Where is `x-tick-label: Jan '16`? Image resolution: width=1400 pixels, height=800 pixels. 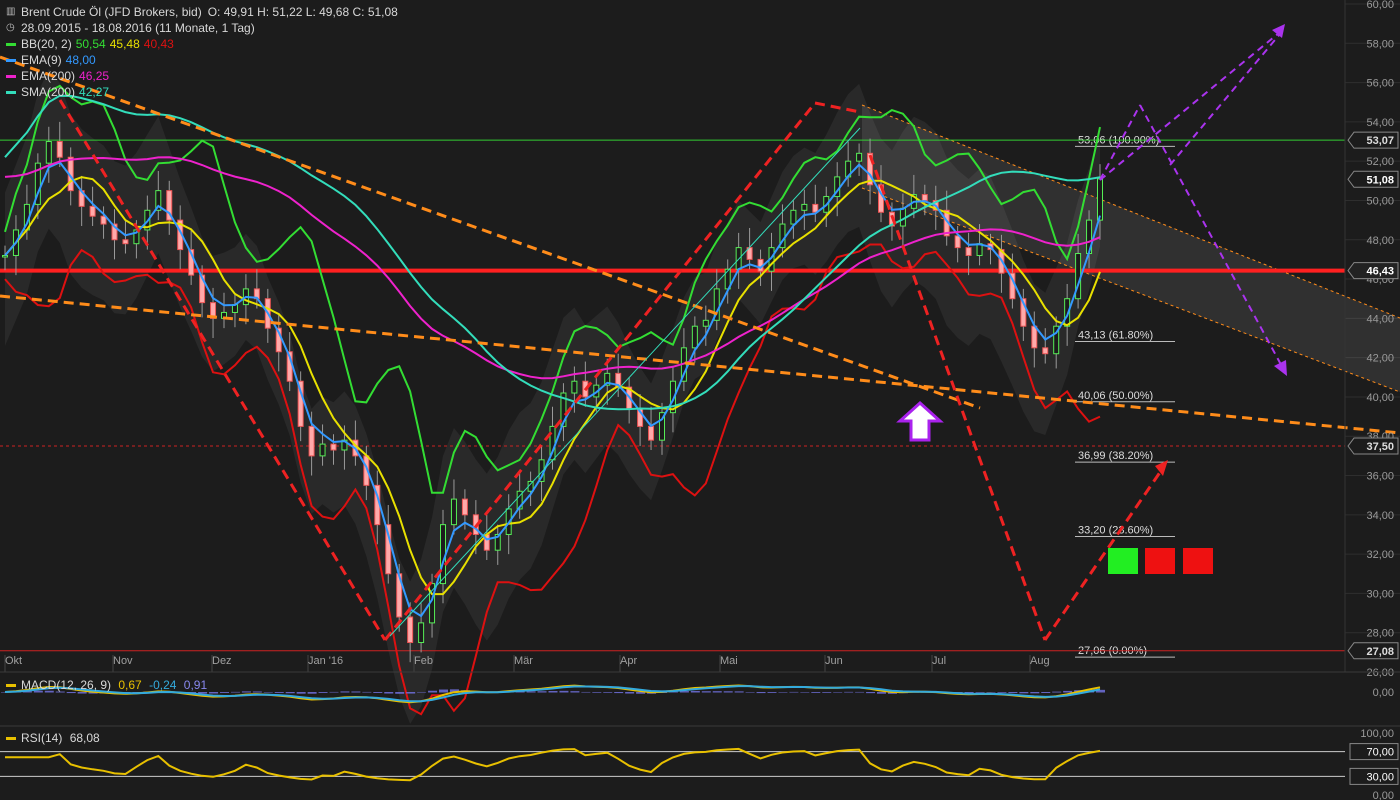
x-tick-label: Jan '16 is located at coordinates (325, 661).